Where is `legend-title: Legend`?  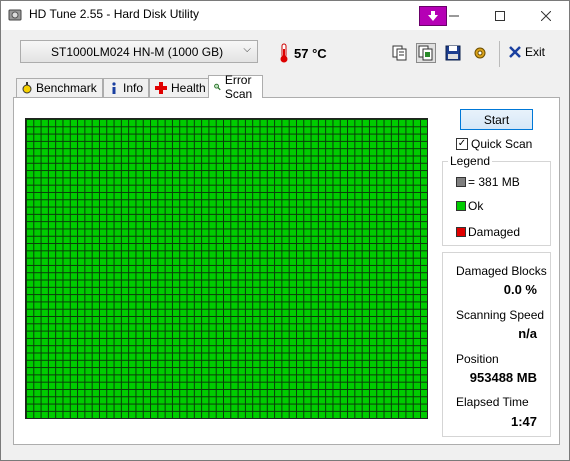 legend-title: Legend is located at coordinates (470, 161).